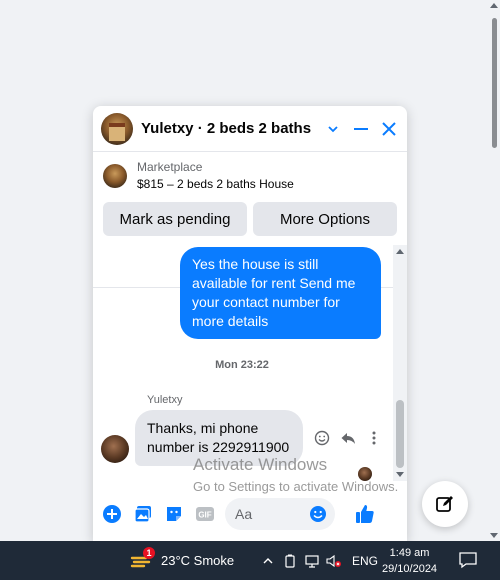 This screenshot has height=580, width=500. I want to click on close-icon, so click(389, 129).